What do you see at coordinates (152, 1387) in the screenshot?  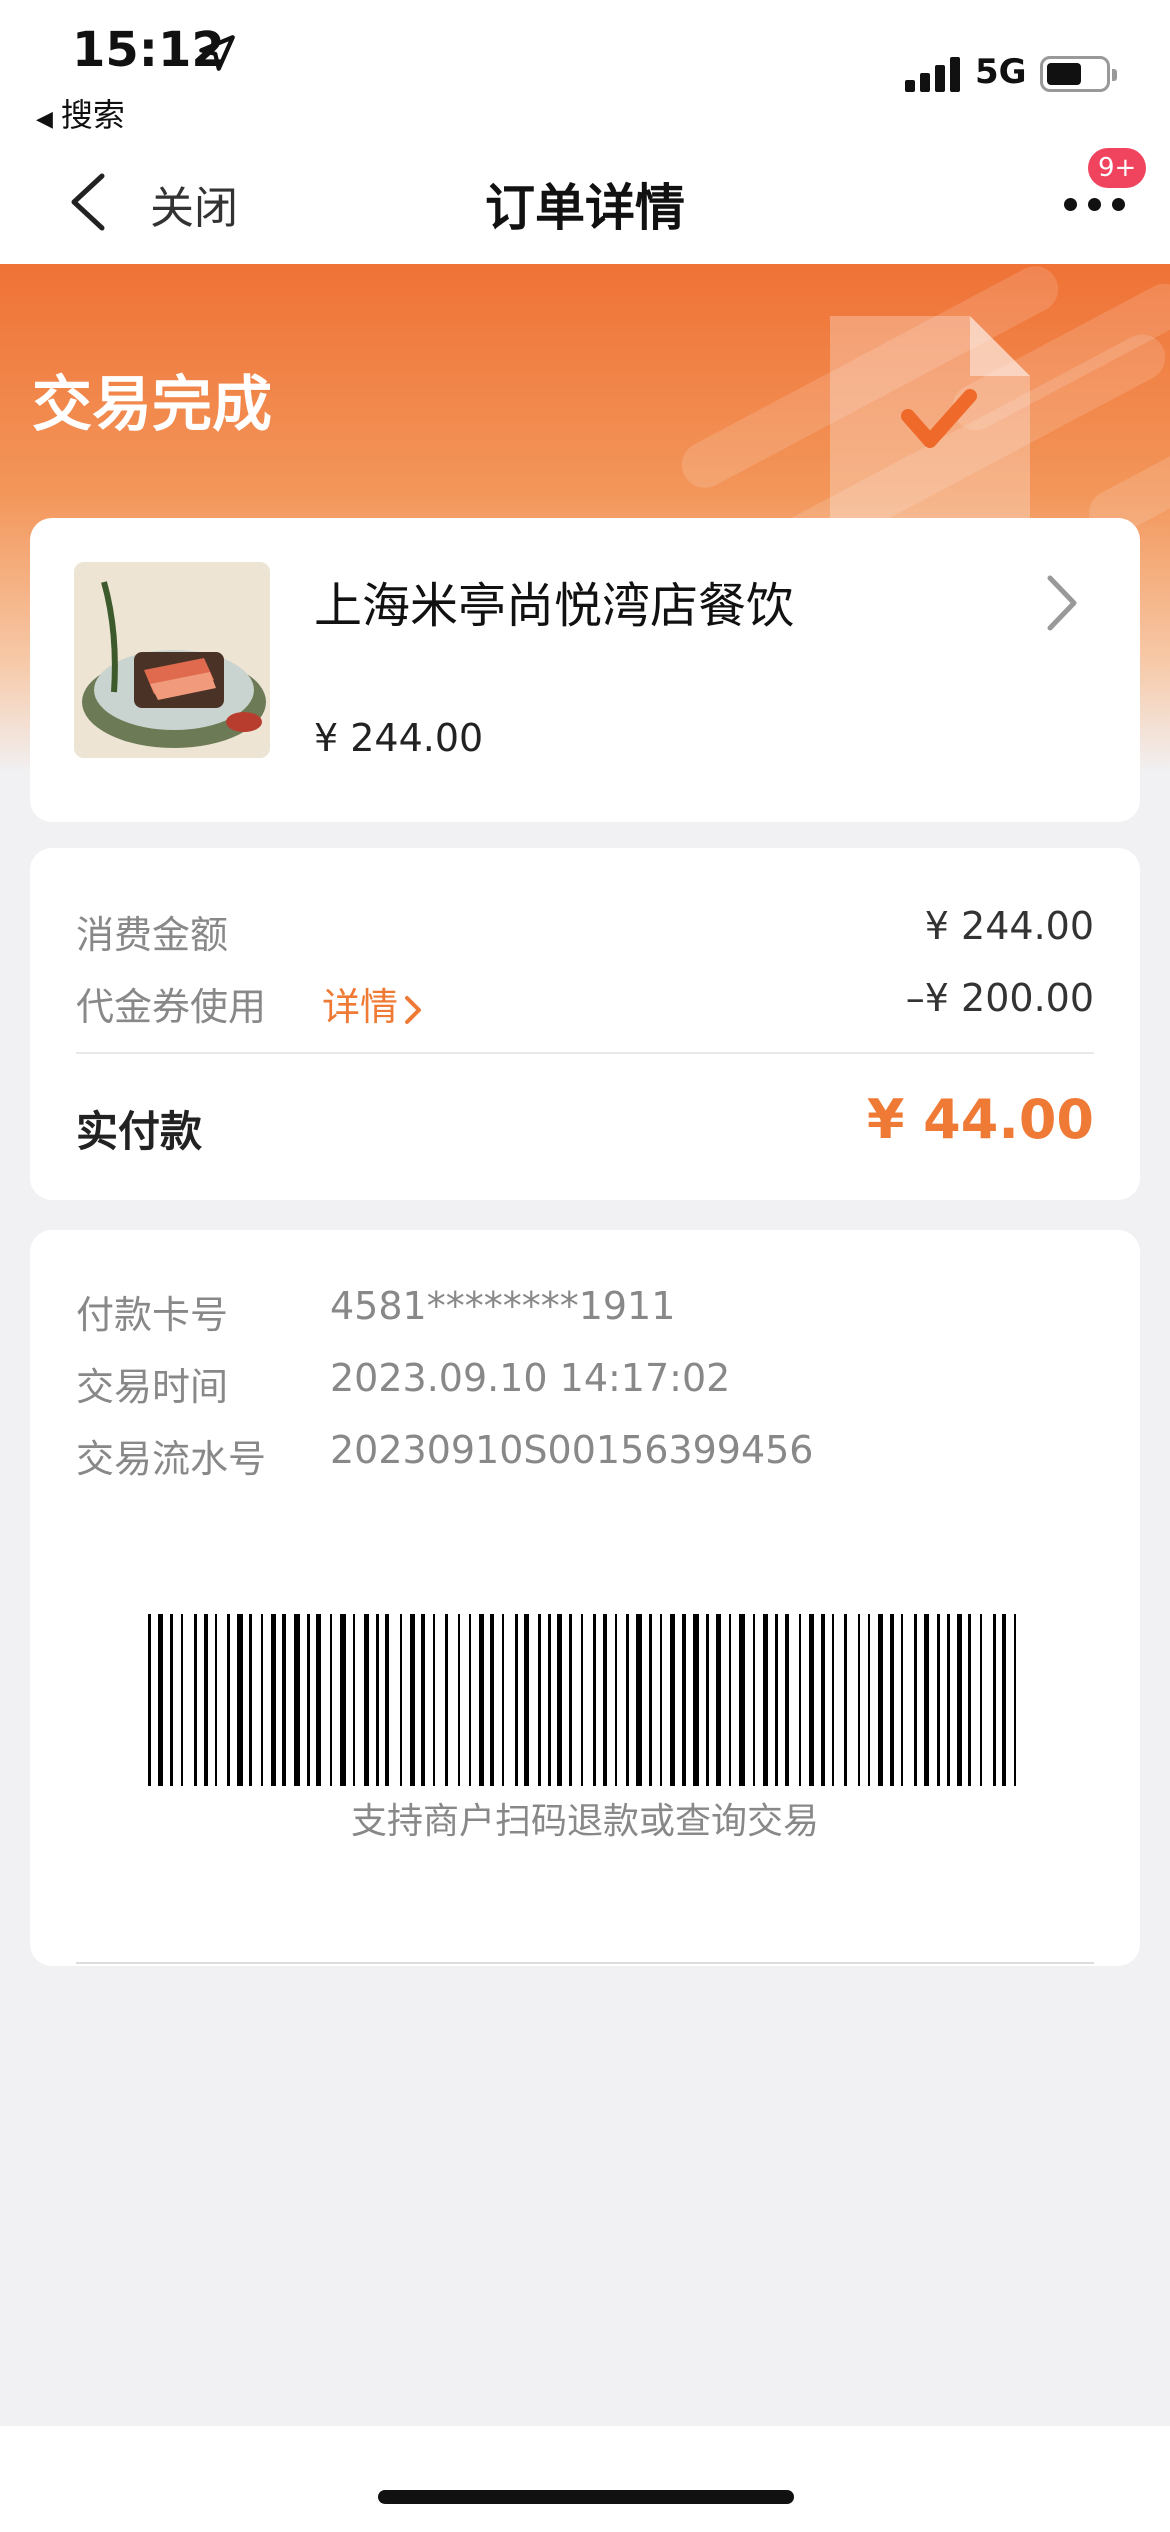 I see `transaction-time-label: 交易时间` at bounding box center [152, 1387].